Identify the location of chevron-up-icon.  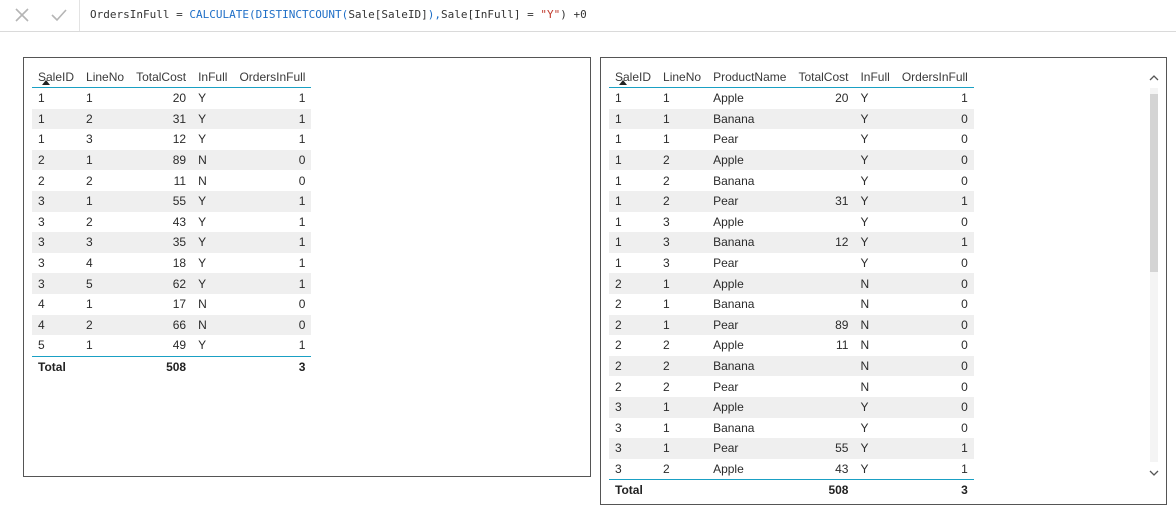
(1154, 77).